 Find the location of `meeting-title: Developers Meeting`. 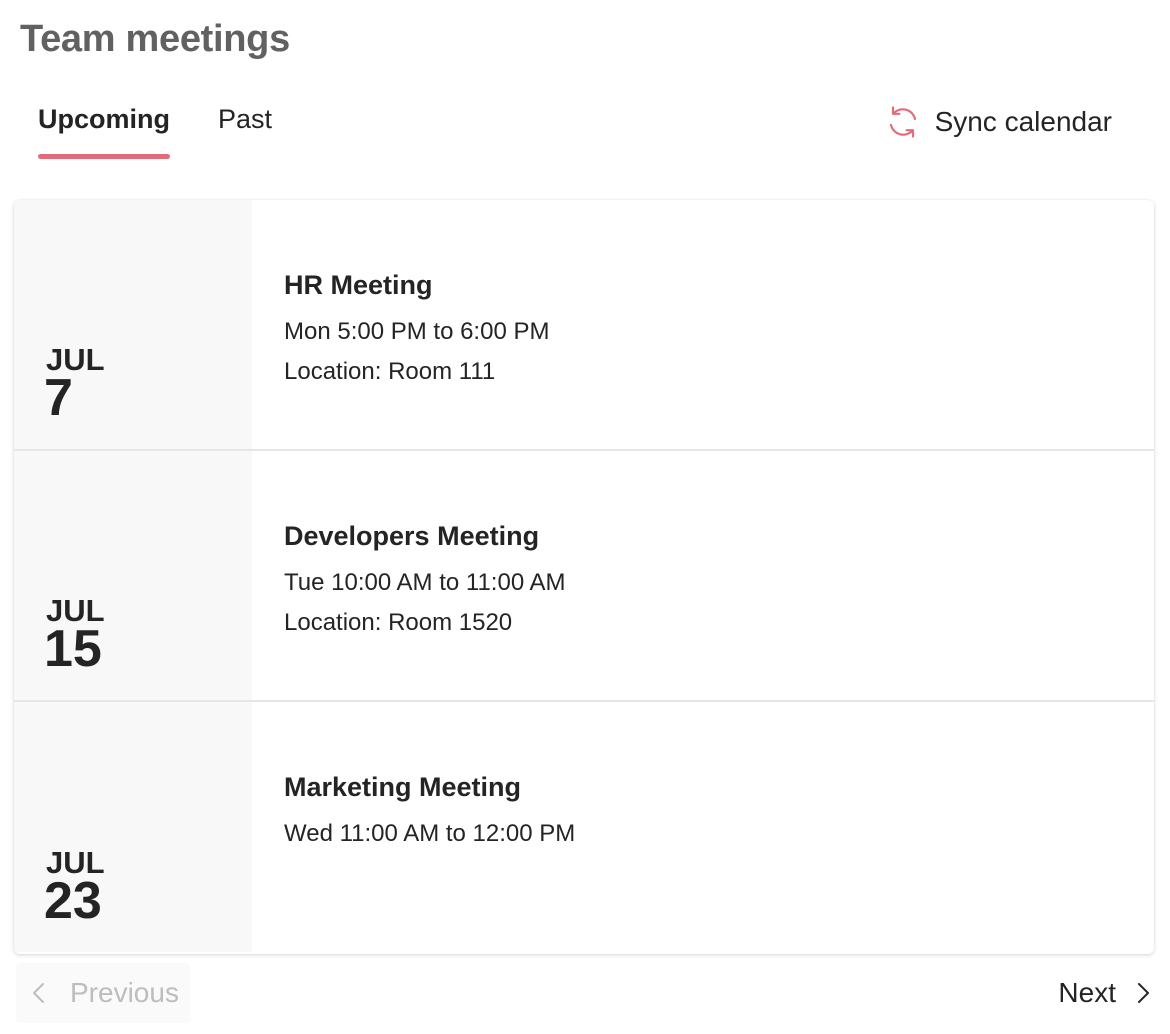

meeting-title: Developers Meeting is located at coordinates (412, 536).